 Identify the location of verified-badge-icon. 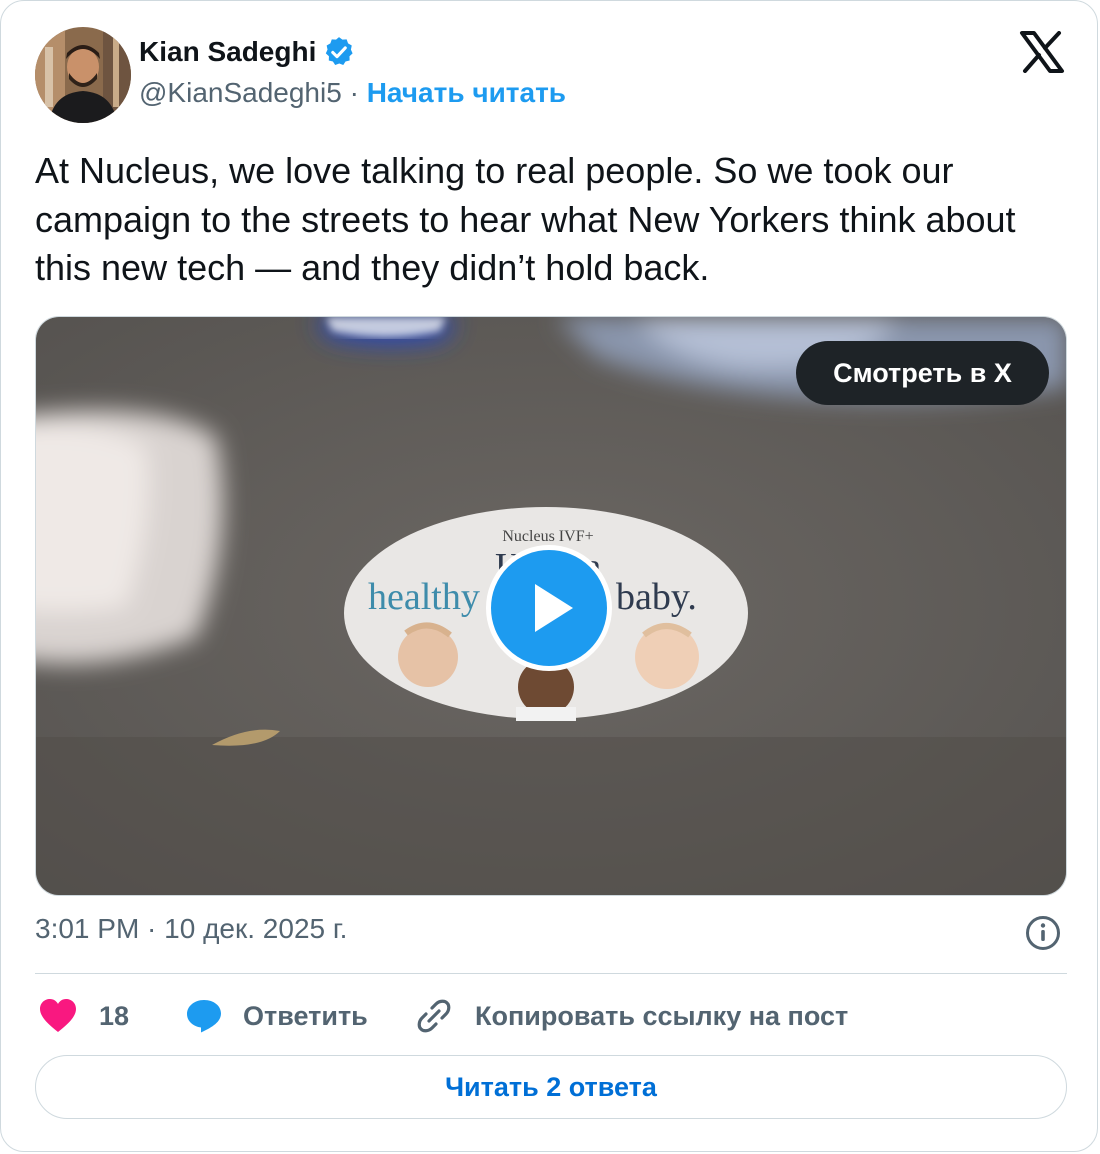
(339, 51).